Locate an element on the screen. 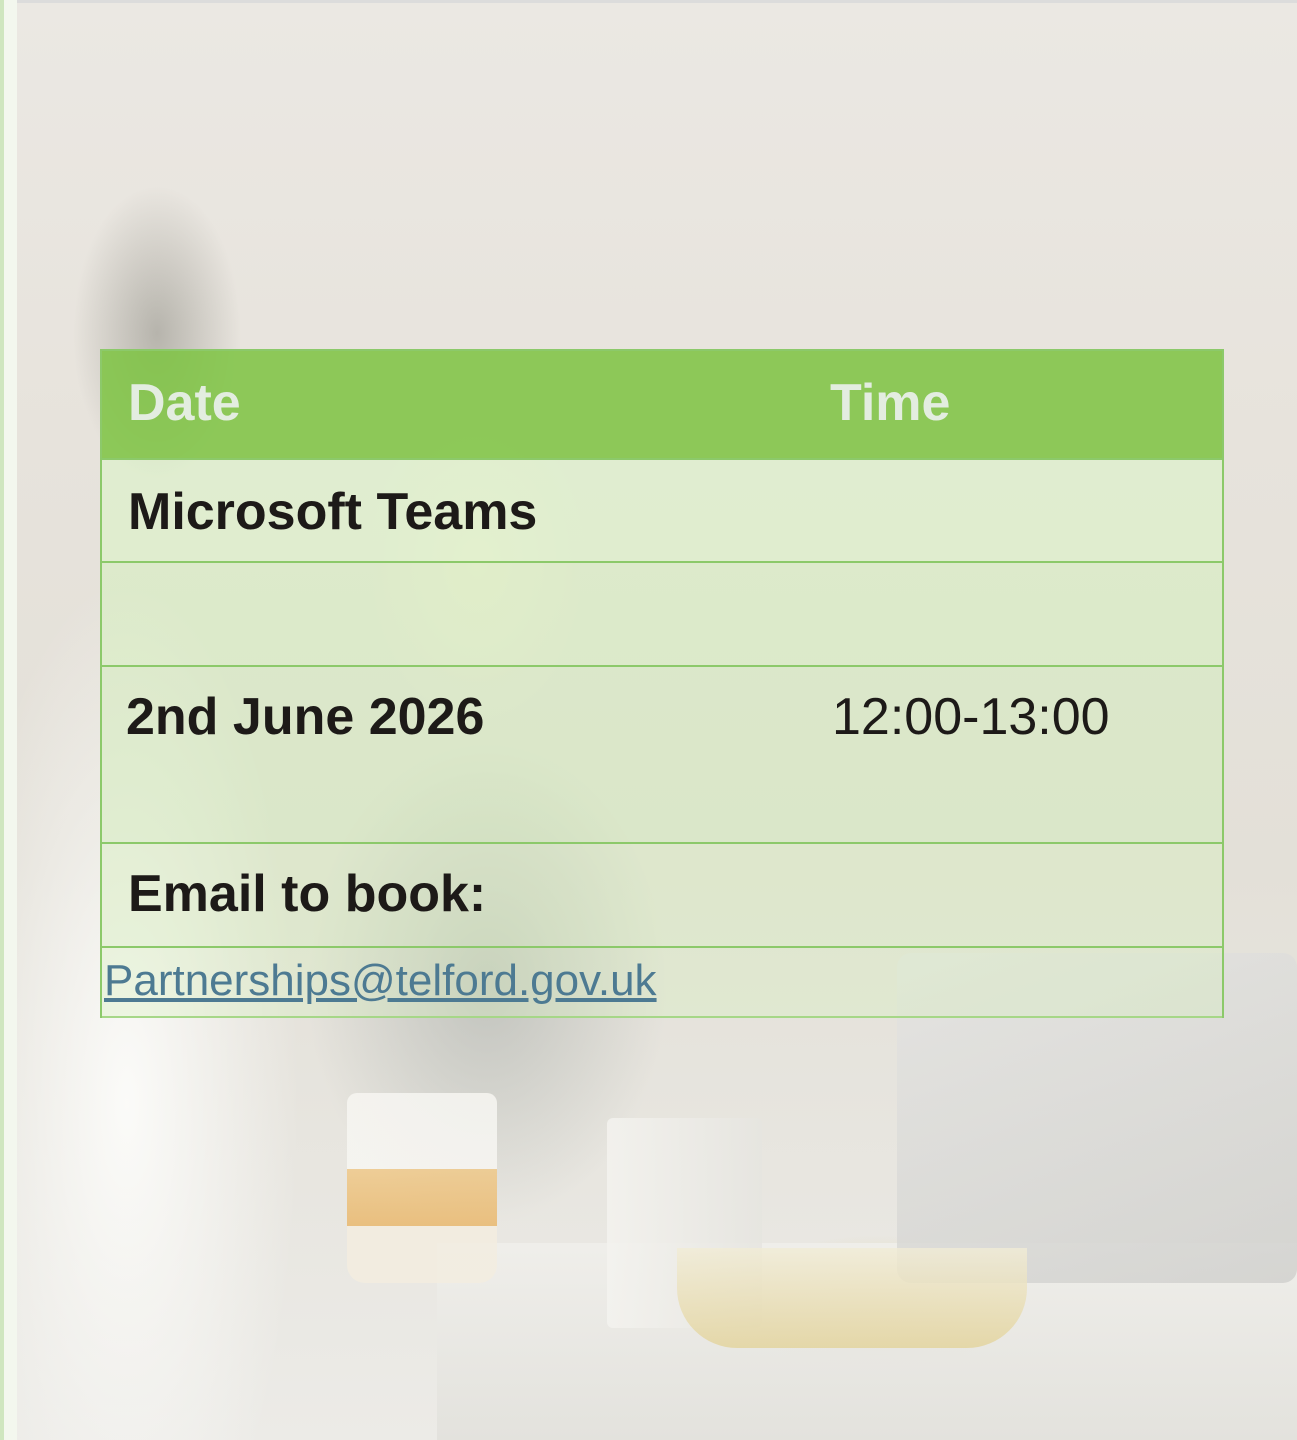  table-row-empty is located at coordinates (662, 613).